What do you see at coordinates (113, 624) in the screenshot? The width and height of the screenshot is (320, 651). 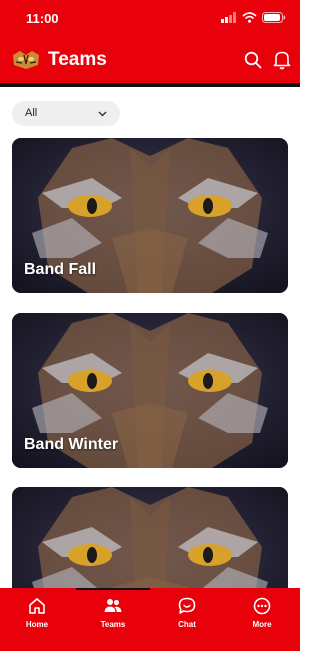 I see `tab-label: Teams` at bounding box center [113, 624].